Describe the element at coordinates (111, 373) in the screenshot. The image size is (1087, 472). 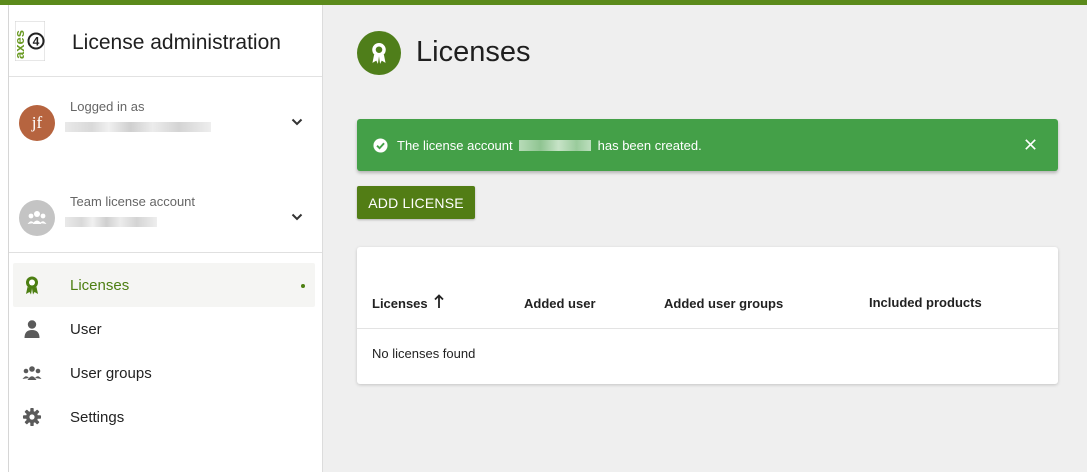
I see `sidebar-item-label: User groups` at that location.